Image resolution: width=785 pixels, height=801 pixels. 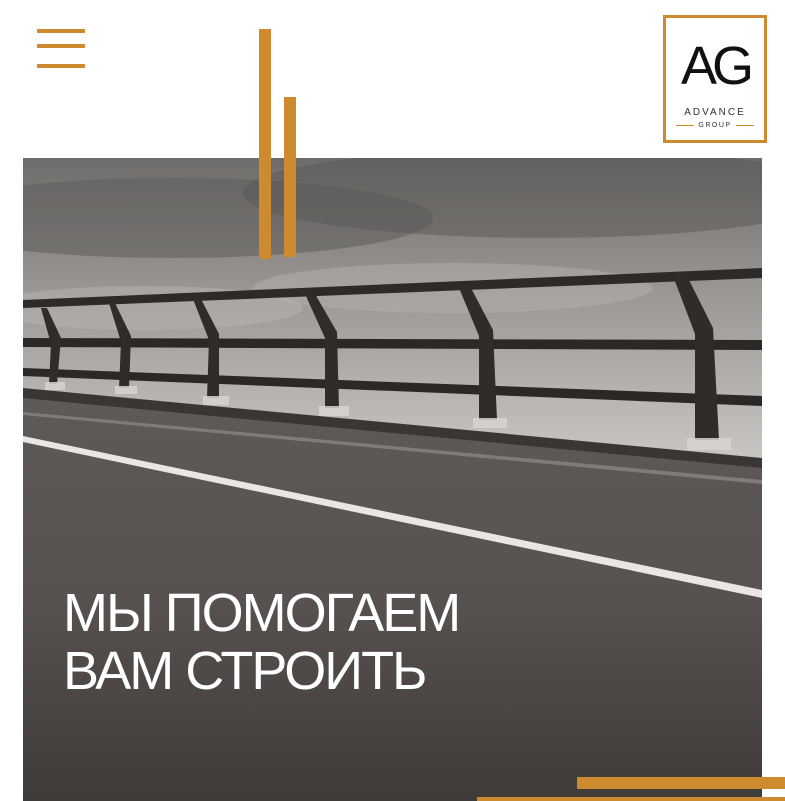 I want to click on logo-tagline: GROUP, so click(x=715, y=125).